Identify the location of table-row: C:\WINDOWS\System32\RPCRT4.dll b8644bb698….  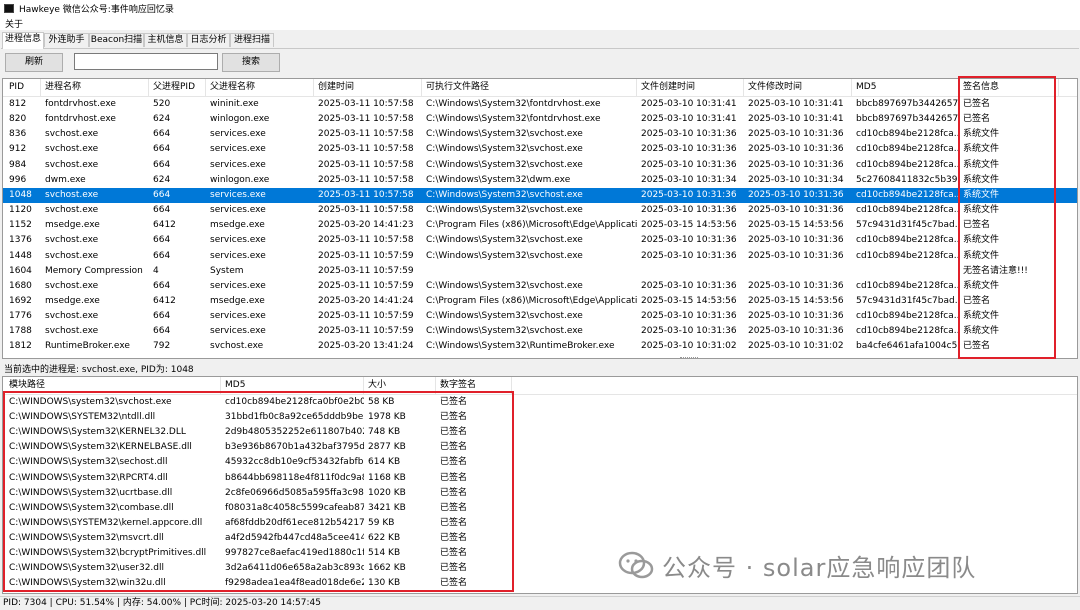
(540, 478).